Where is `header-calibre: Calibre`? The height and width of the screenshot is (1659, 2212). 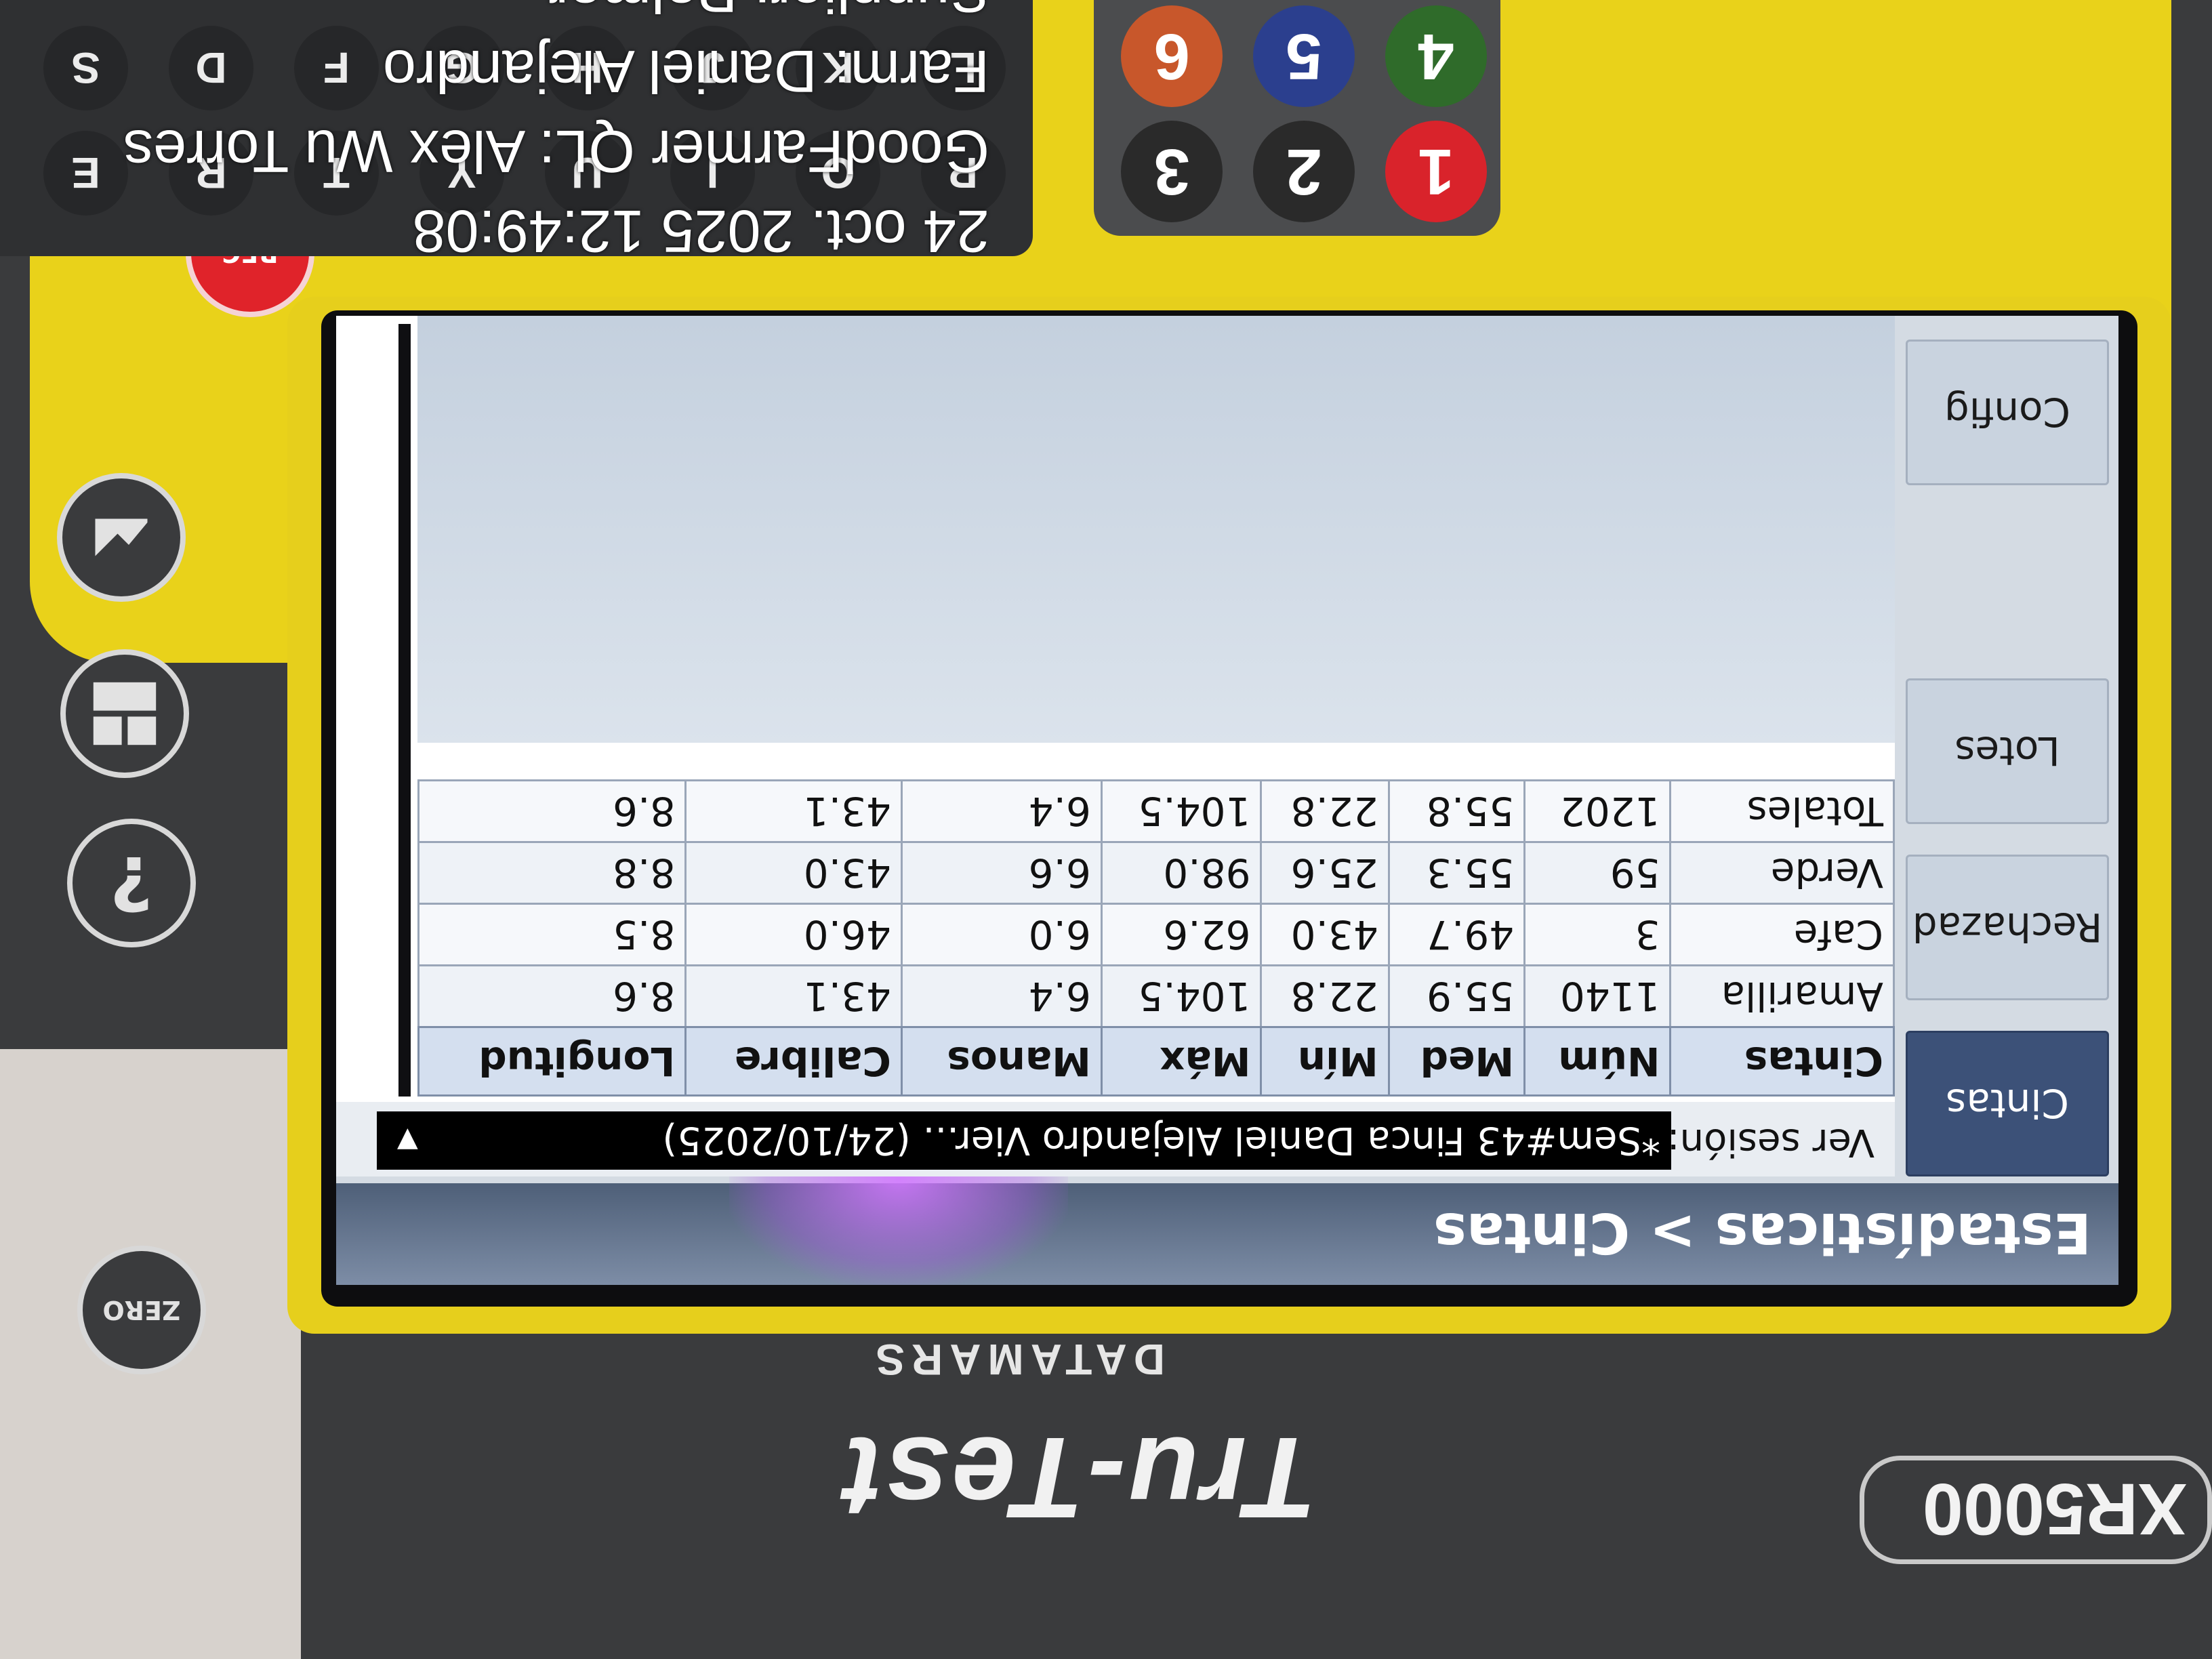 header-calibre: Calibre is located at coordinates (793, 1061).